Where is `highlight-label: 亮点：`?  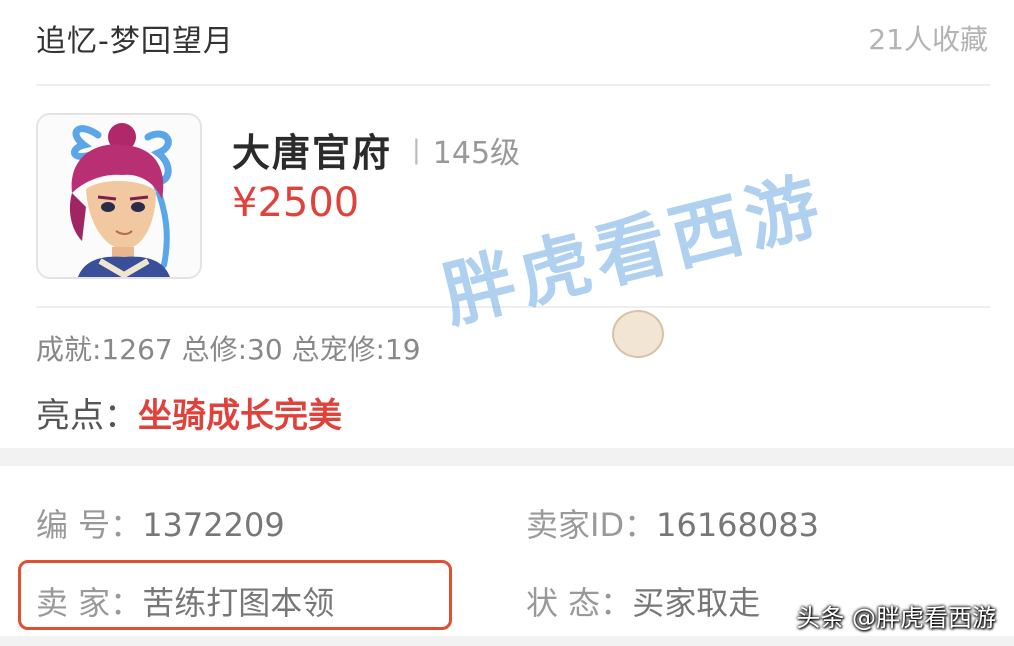 highlight-label: 亮点： is located at coordinates (87, 416).